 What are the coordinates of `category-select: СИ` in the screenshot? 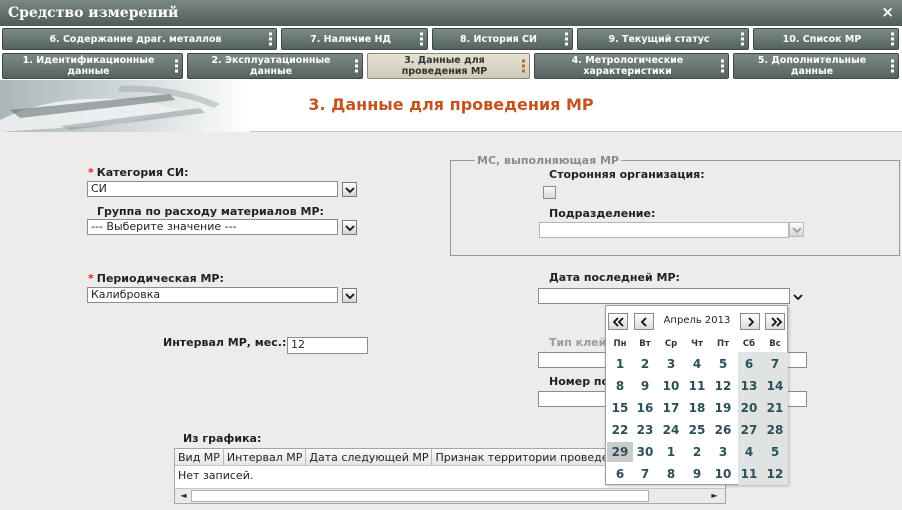 It's located at (212, 189).